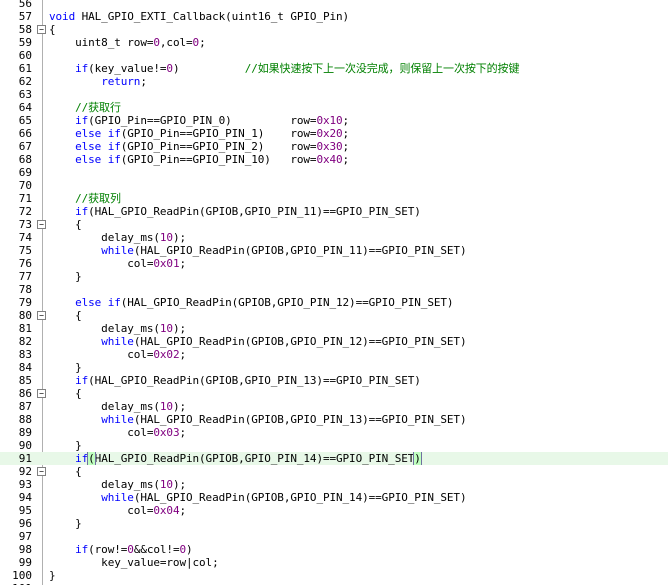  I want to click on code-line: 56, so click(334, 5).